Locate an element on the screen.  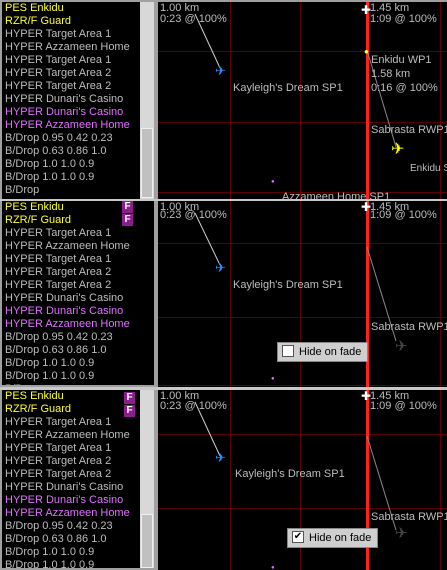
ship-icon-2: ✈ is located at coordinates (220, 267).